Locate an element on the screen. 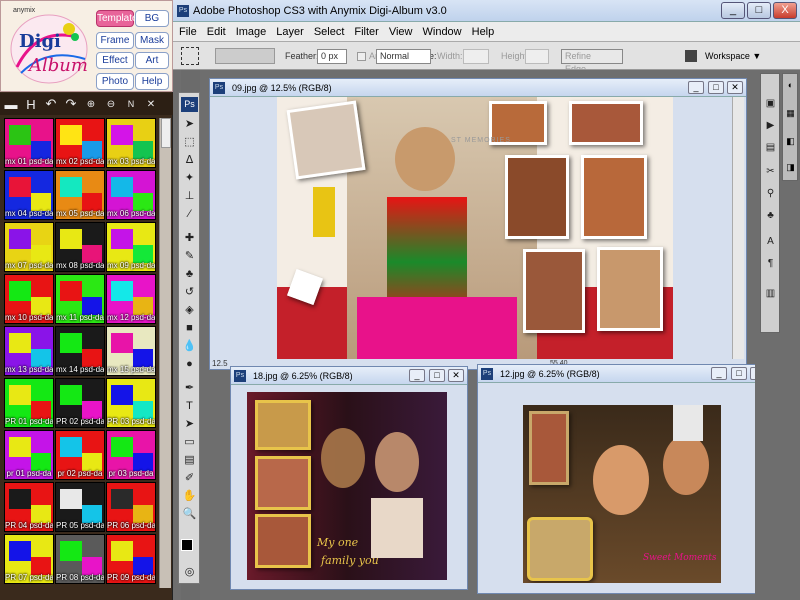  template-thumbnail: PR 05 psd-da is located at coordinates (80, 507).